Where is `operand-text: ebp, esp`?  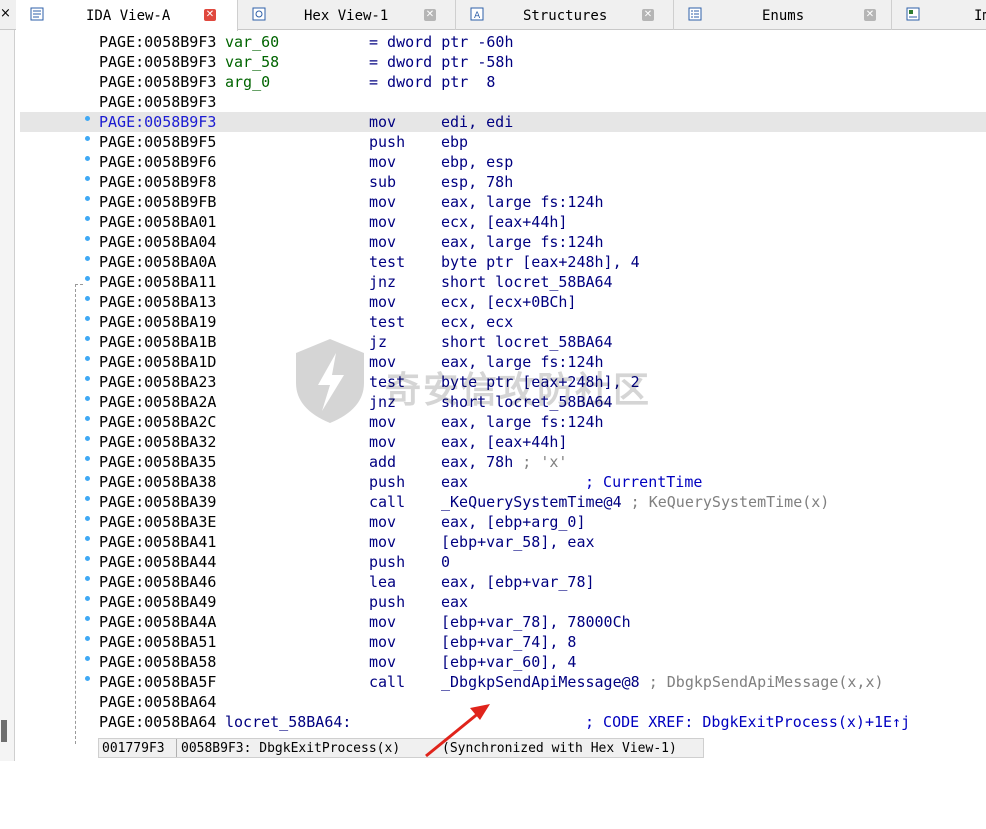
operand-text: ebp, esp is located at coordinates (477, 162).